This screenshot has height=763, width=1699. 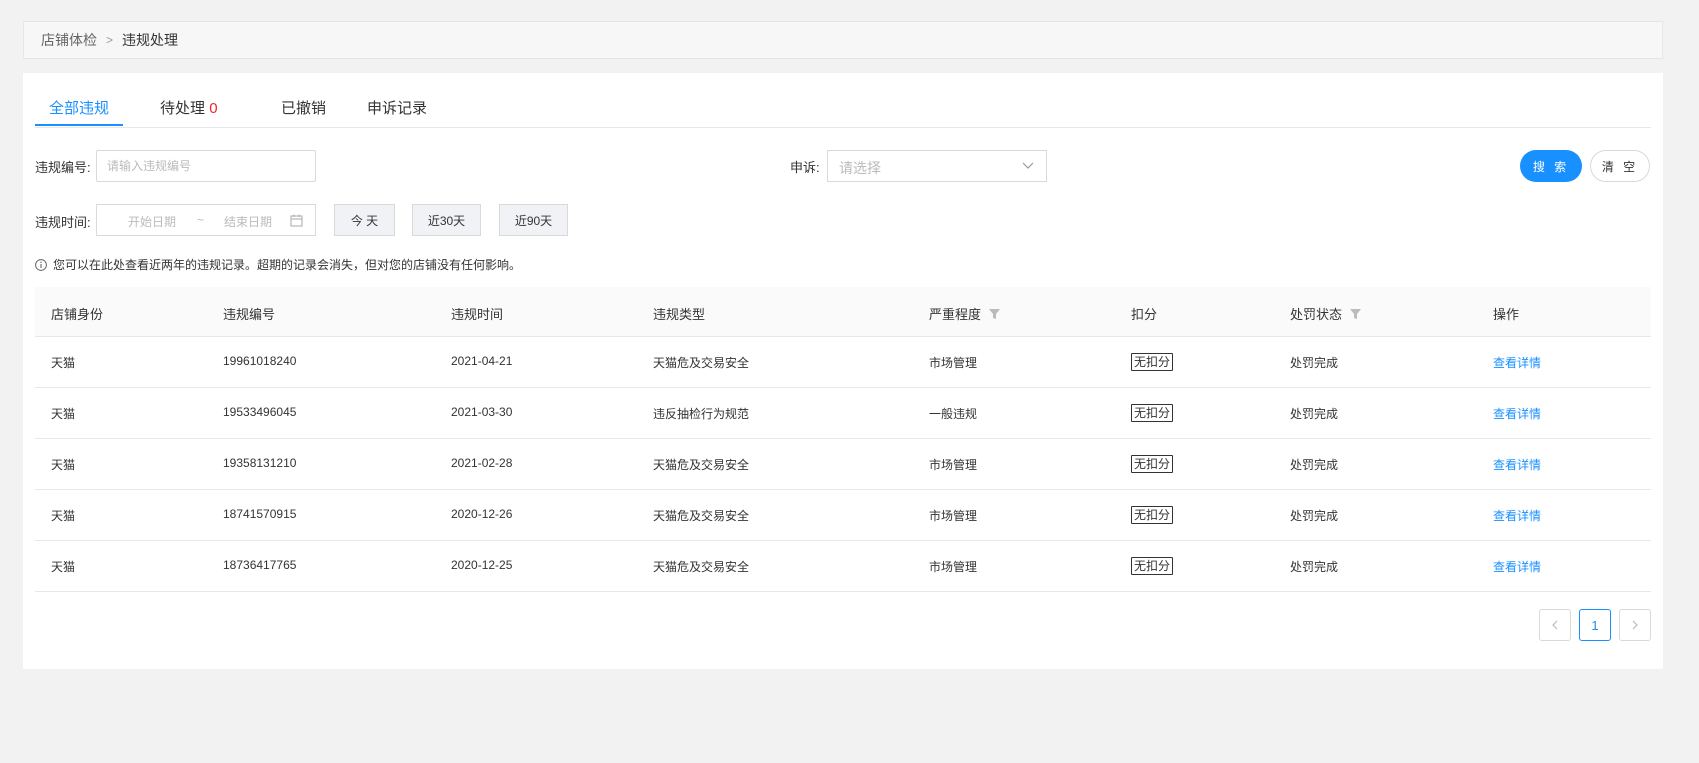 I want to click on tab-label: 待处理, so click(x=183, y=108).